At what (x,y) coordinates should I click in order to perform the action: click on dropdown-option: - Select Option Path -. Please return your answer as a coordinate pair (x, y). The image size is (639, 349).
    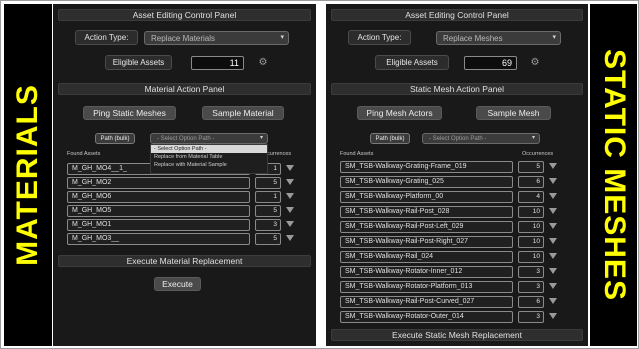
    Looking at the image, I should click on (209, 149).